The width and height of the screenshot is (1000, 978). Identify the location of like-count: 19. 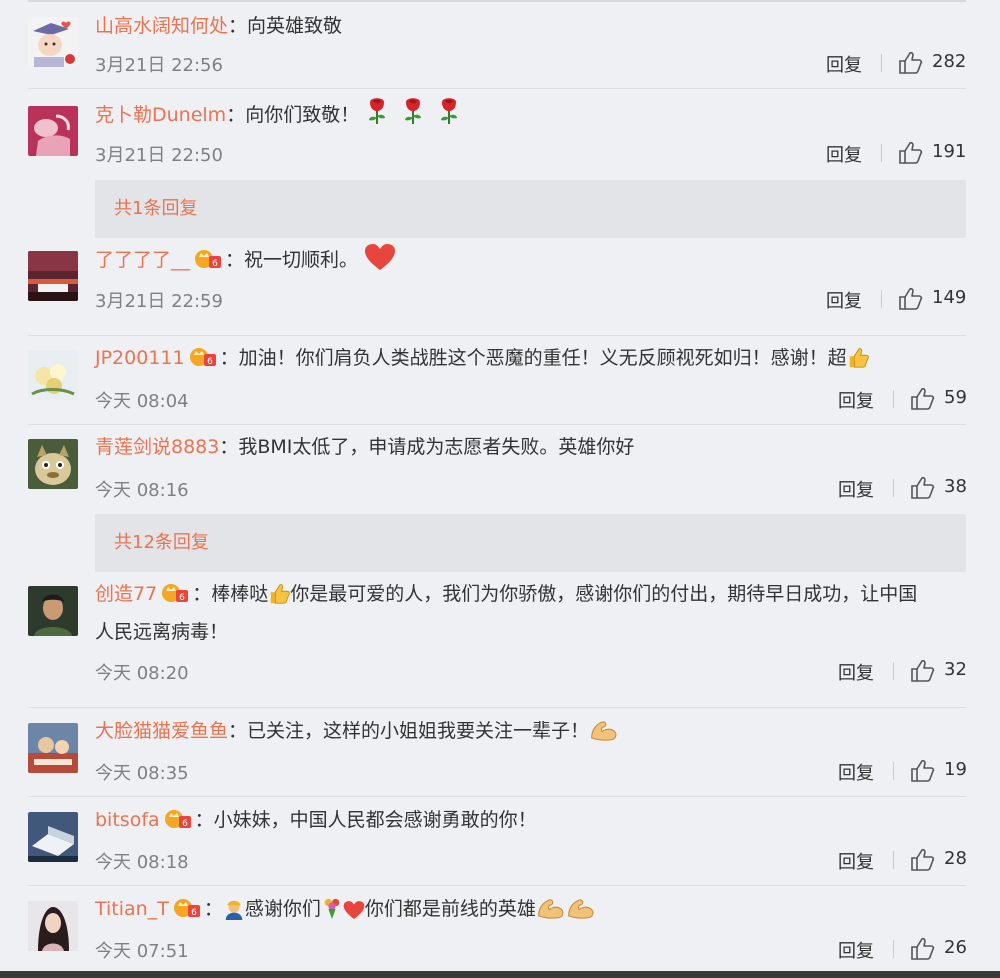
(955, 769).